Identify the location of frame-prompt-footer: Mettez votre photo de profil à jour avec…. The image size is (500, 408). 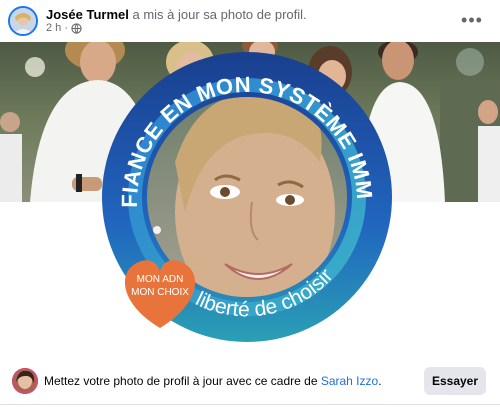
(250, 380).